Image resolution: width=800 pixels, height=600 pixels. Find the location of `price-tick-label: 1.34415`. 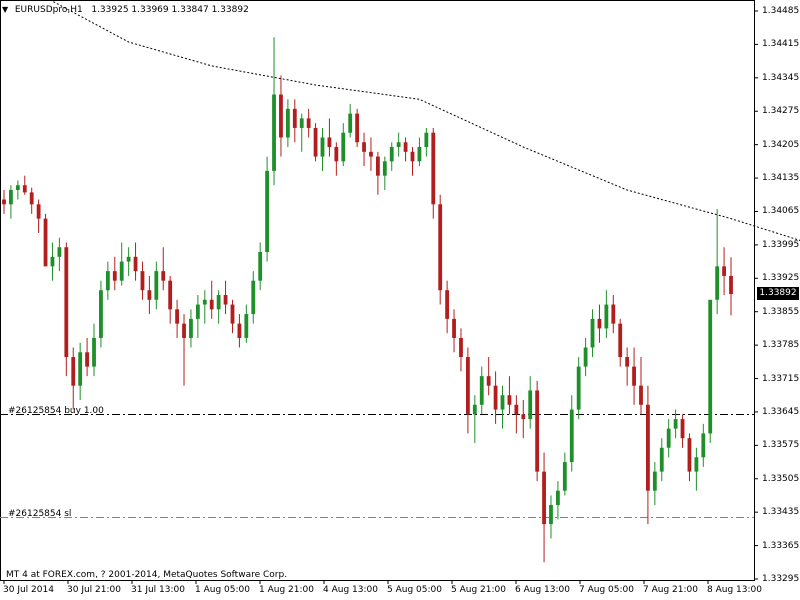

price-tick-label: 1.34415 is located at coordinates (781, 44).